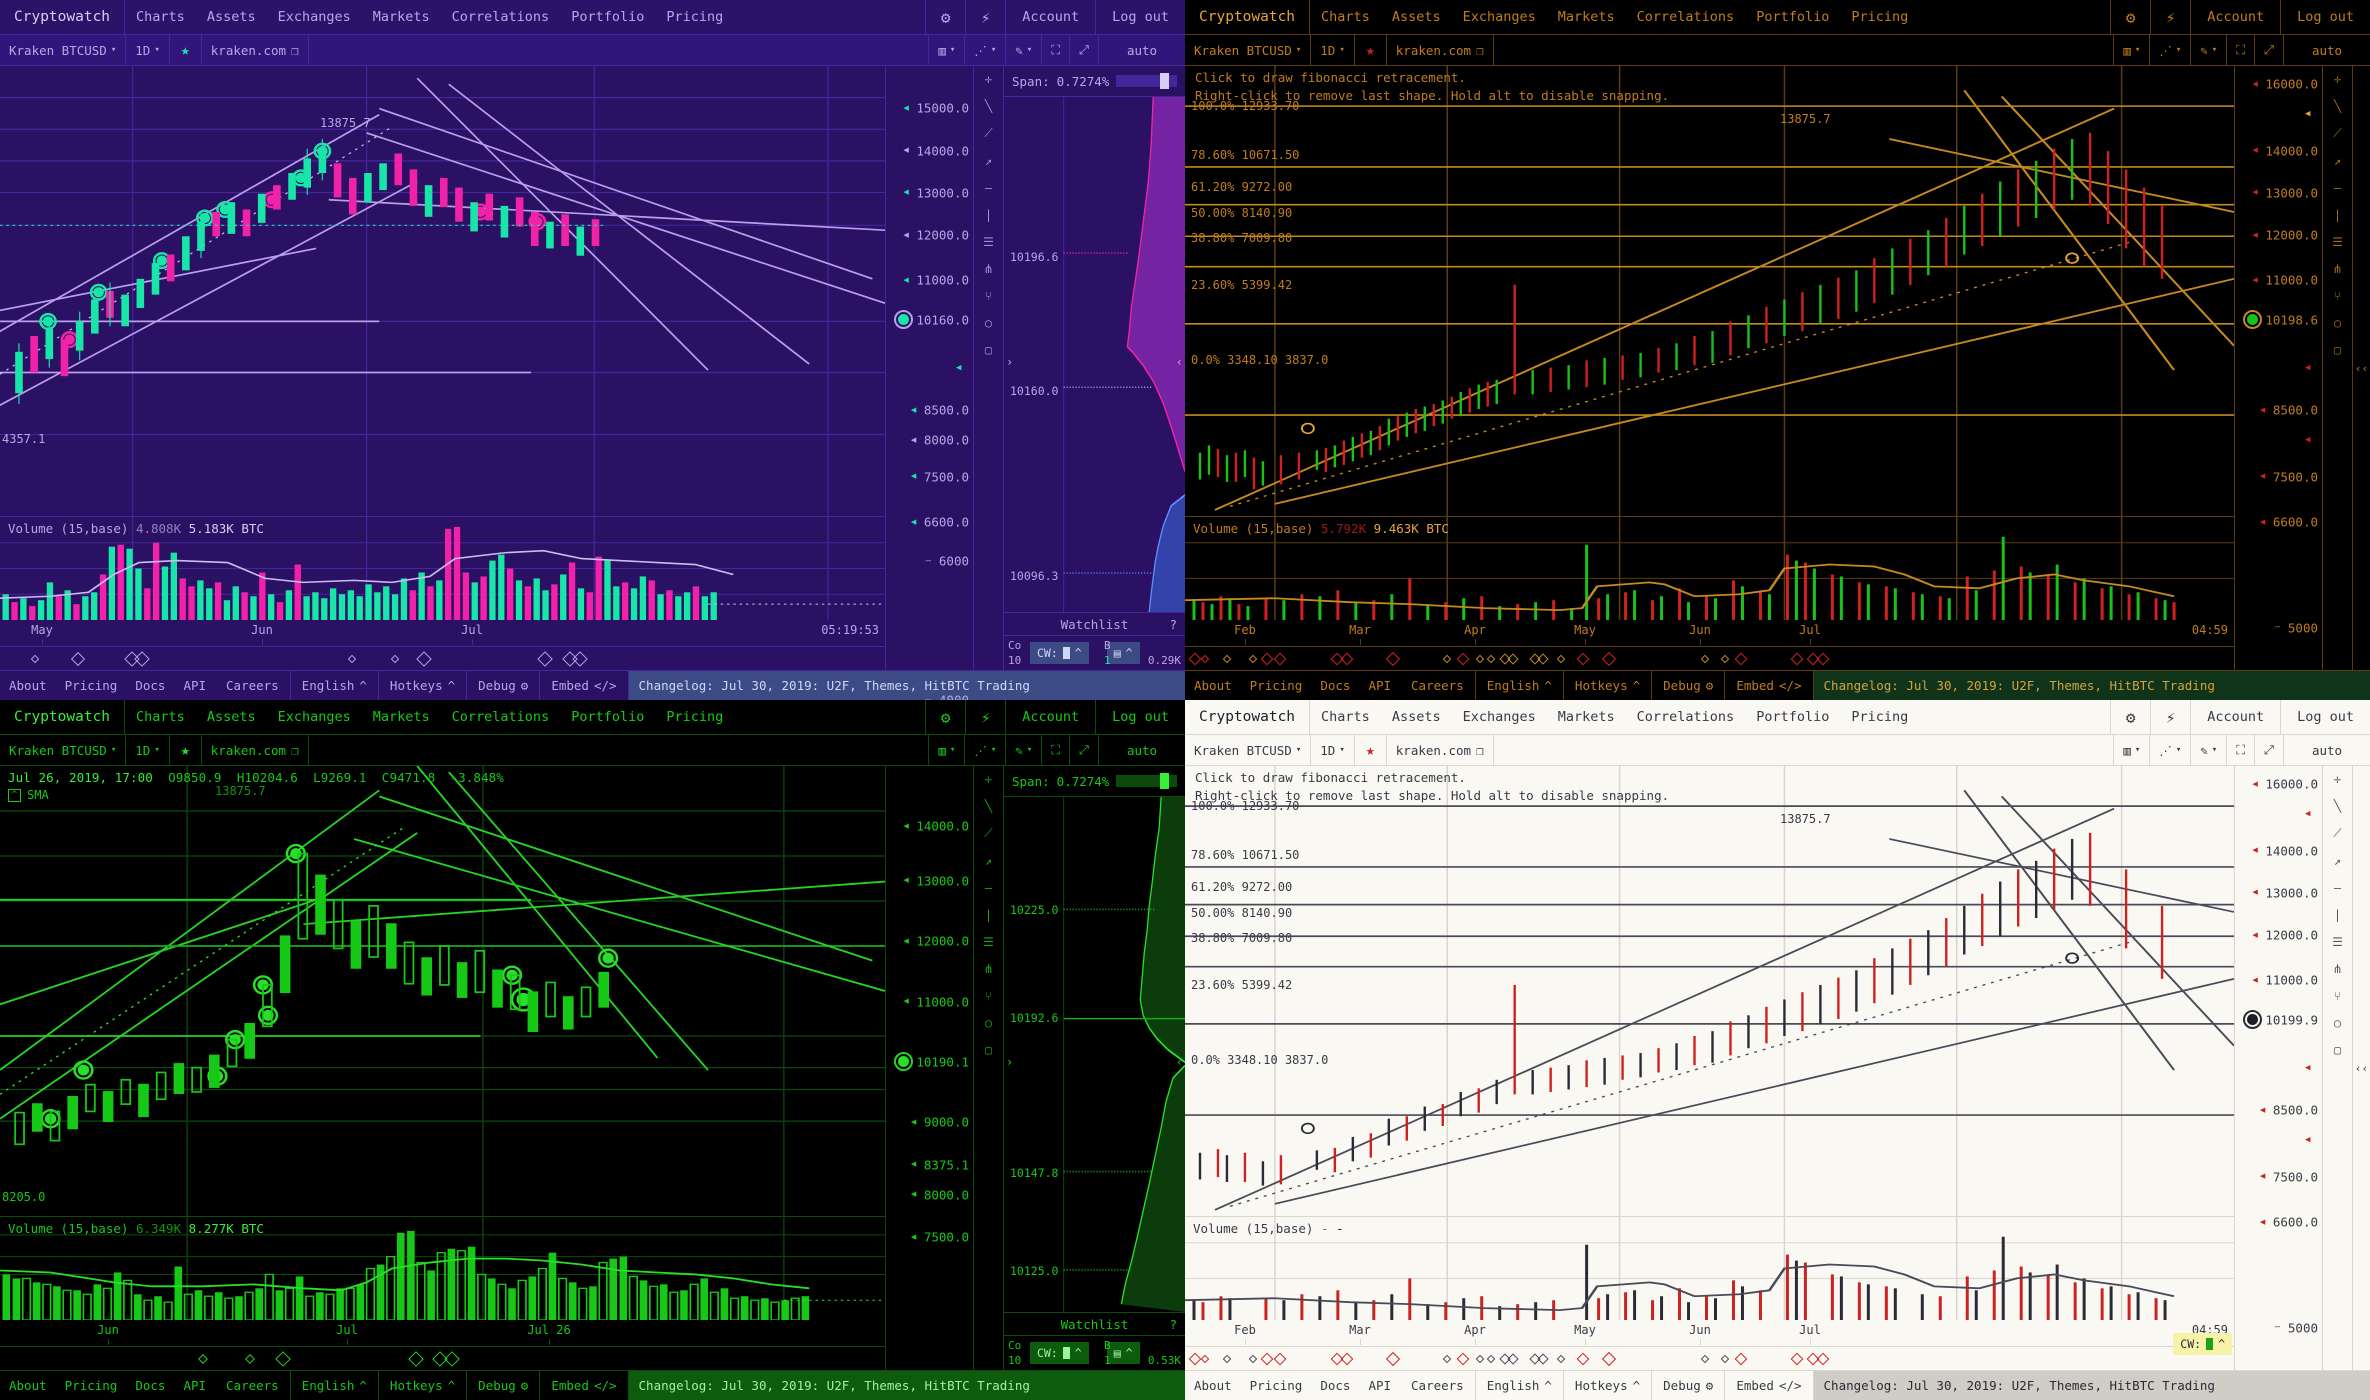 Image resolution: width=2370 pixels, height=1400 pixels. What do you see at coordinates (1179, 1062) in the screenshot?
I see `collapse-right-icon: ‹` at bounding box center [1179, 1062].